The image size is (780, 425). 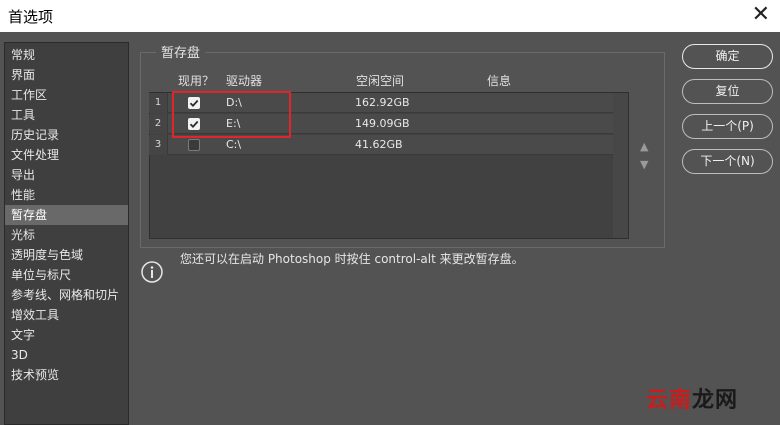 What do you see at coordinates (196, 81) in the screenshot?
I see `column-header-active: 现用？` at bounding box center [196, 81].